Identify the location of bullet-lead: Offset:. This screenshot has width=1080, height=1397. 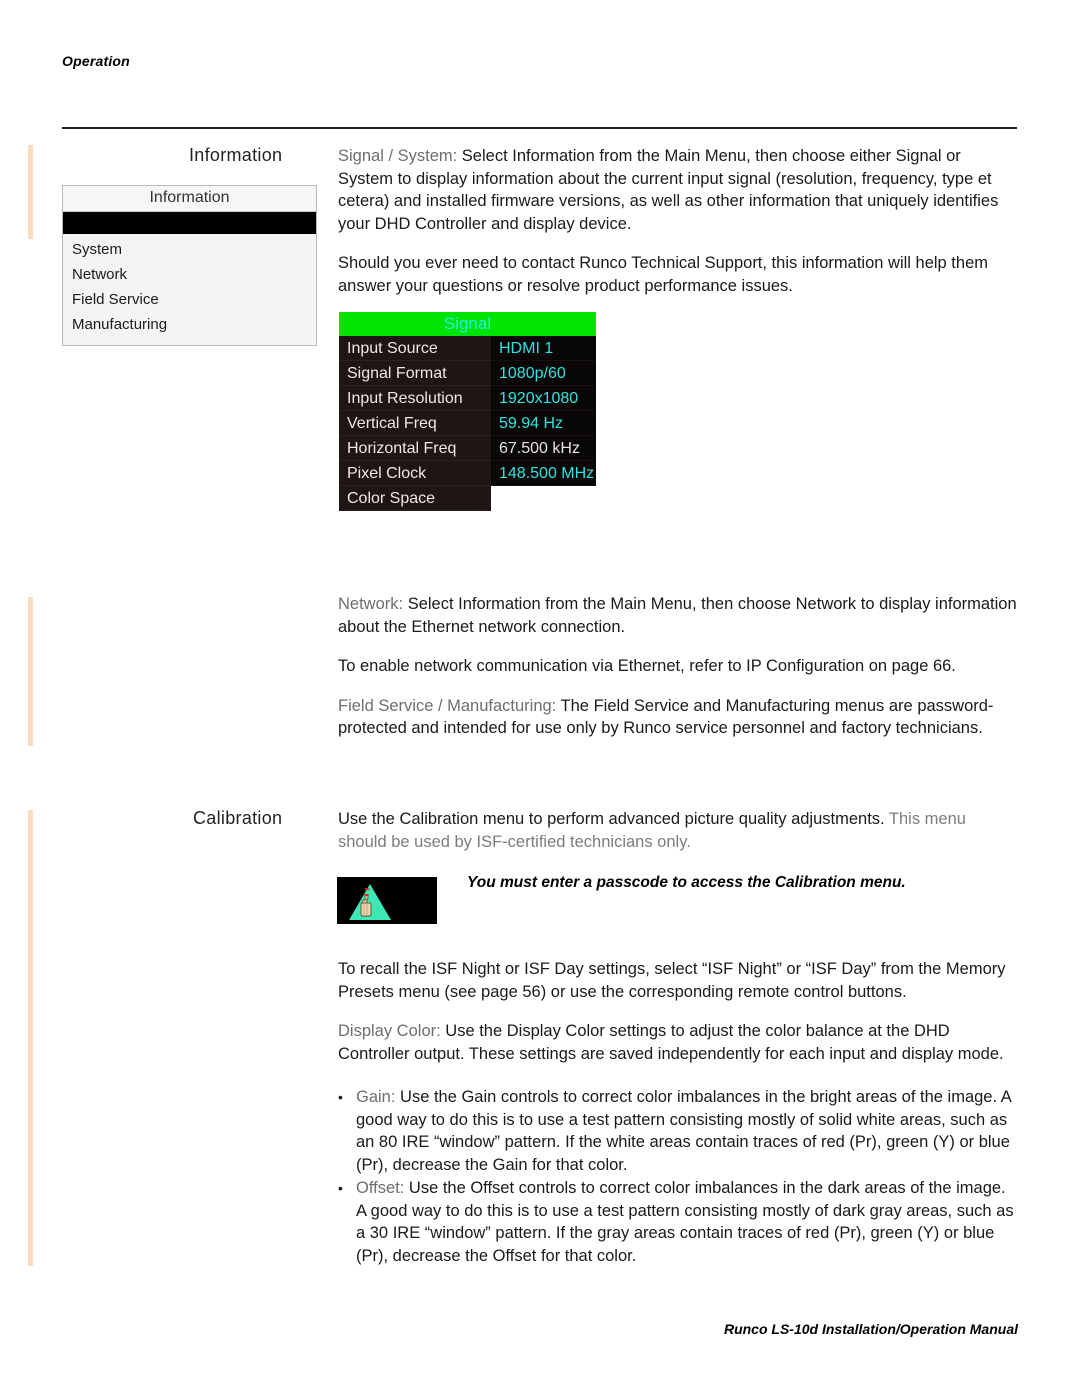
(380, 1188).